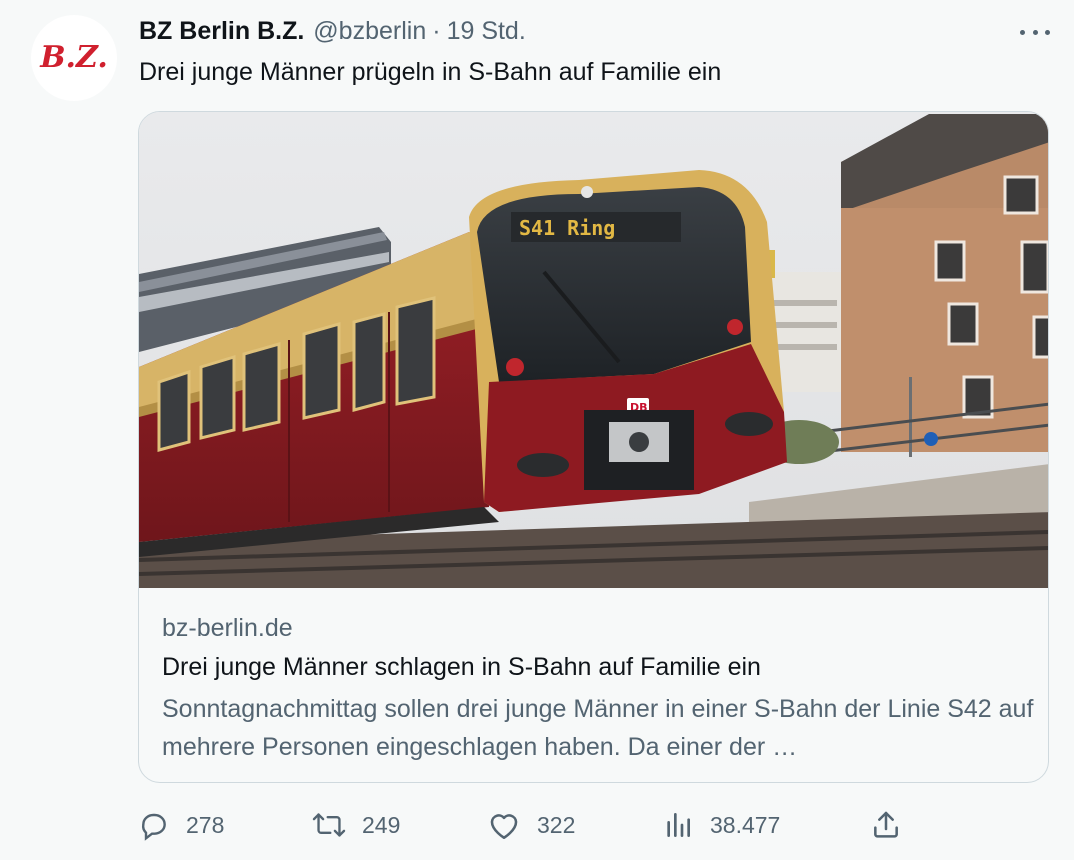 This screenshot has height=860, width=1074. Describe the element at coordinates (221, 31) in the screenshot. I see `author-name: BZ Berlin B.Z.` at that location.